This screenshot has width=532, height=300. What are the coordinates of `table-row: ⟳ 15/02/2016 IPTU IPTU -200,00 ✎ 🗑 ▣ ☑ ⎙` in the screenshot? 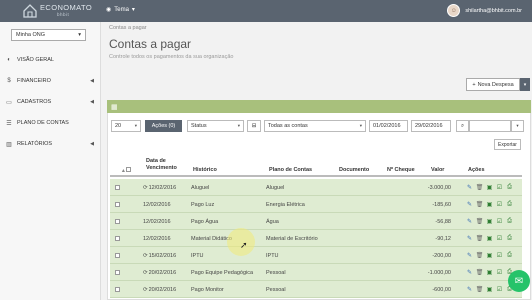 It's located at (316, 255).